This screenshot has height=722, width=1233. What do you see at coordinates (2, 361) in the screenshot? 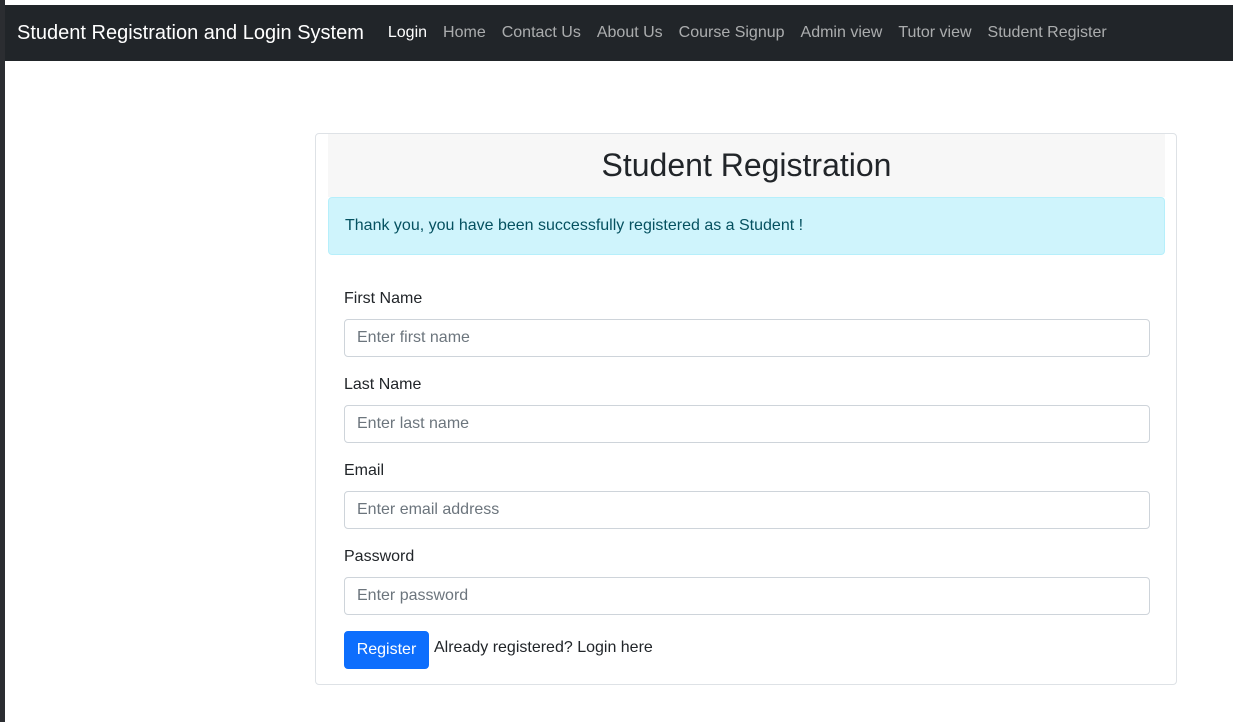
I see `window-edge` at bounding box center [2, 361].